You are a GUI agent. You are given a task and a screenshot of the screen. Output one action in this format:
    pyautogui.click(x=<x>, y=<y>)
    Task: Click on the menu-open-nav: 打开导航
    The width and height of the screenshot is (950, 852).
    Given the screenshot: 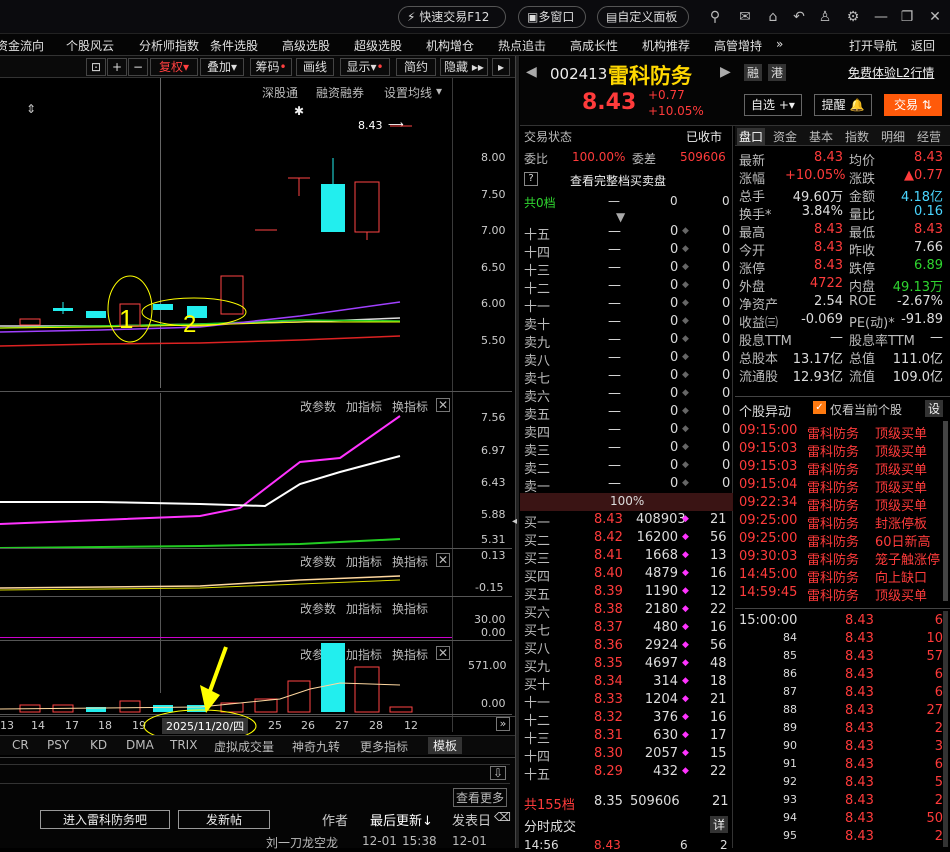 What is the action you would take?
    pyautogui.click(x=873, y=45)
    